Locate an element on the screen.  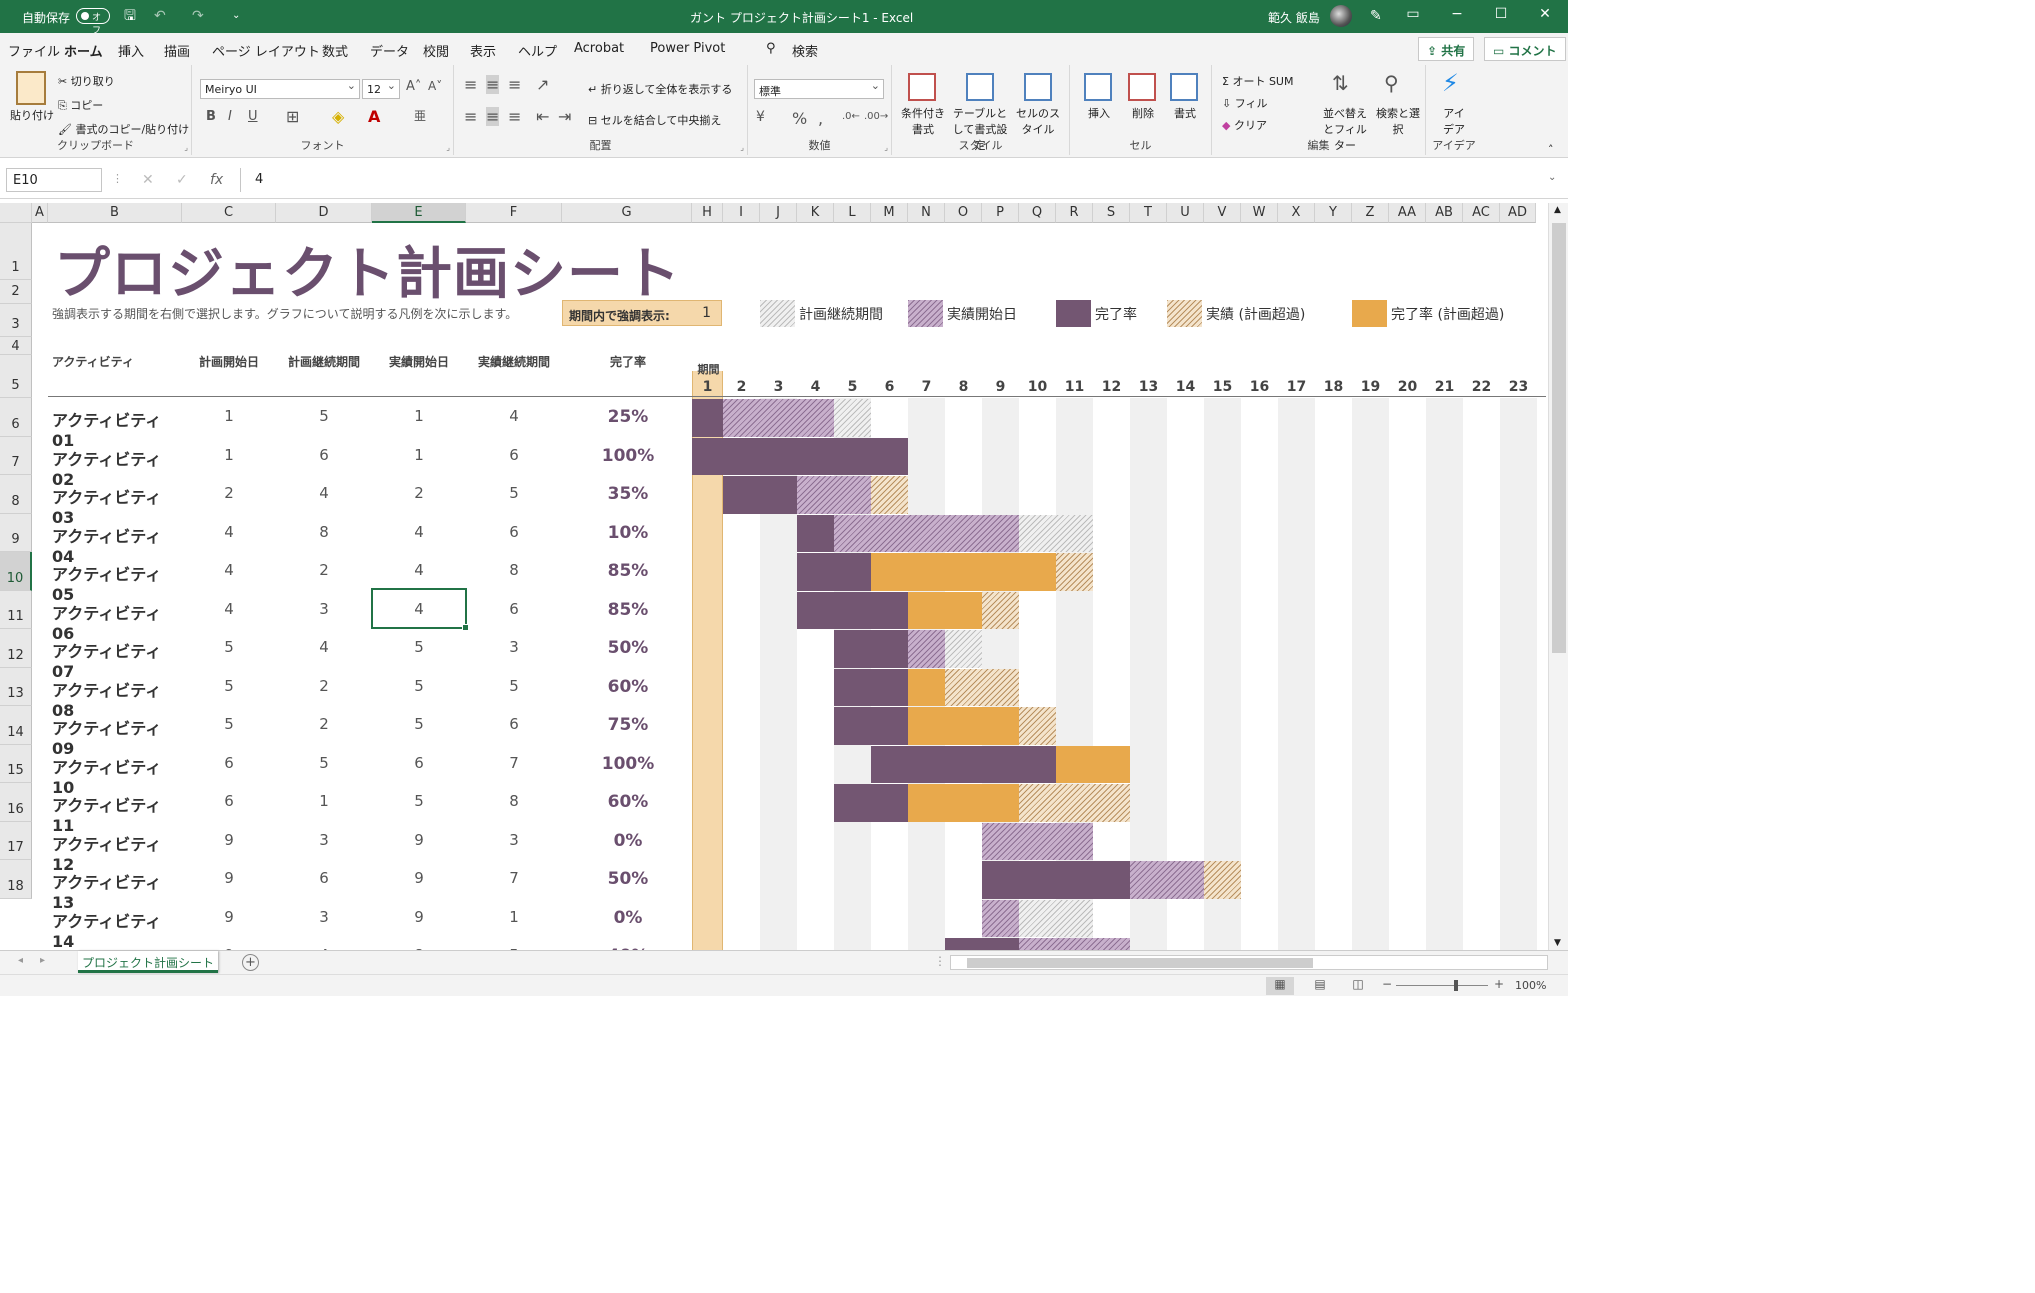
actual-start-value: 4 is located at coordinates (419, 570).